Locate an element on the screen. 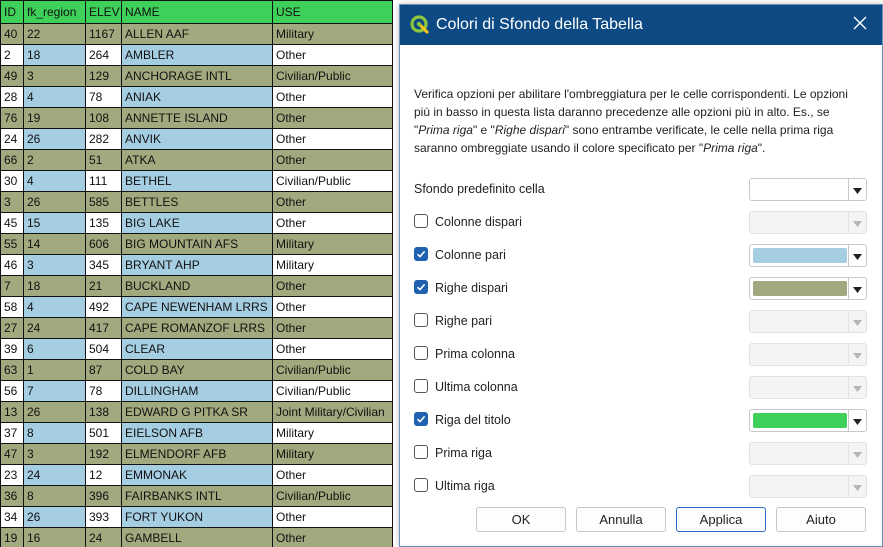 The image size is (883, 547). cell-elev: 24 is located at coordinates (103, 537).